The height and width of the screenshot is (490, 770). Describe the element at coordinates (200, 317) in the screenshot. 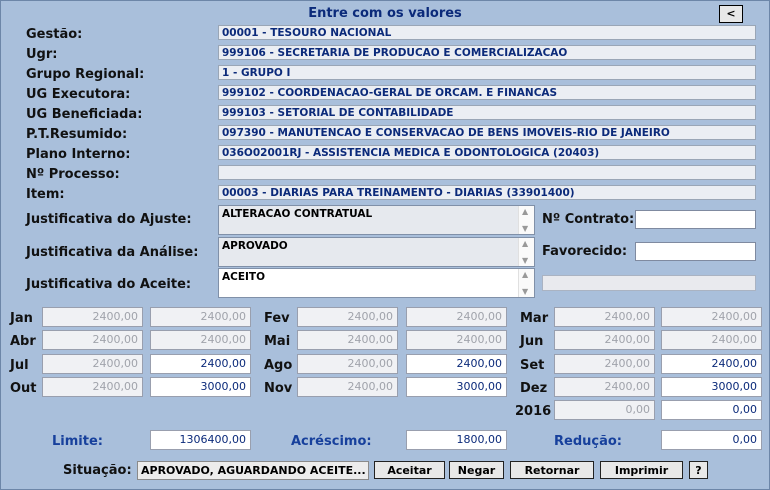

I see `month-input-jan-b: 2400,00` at that location.